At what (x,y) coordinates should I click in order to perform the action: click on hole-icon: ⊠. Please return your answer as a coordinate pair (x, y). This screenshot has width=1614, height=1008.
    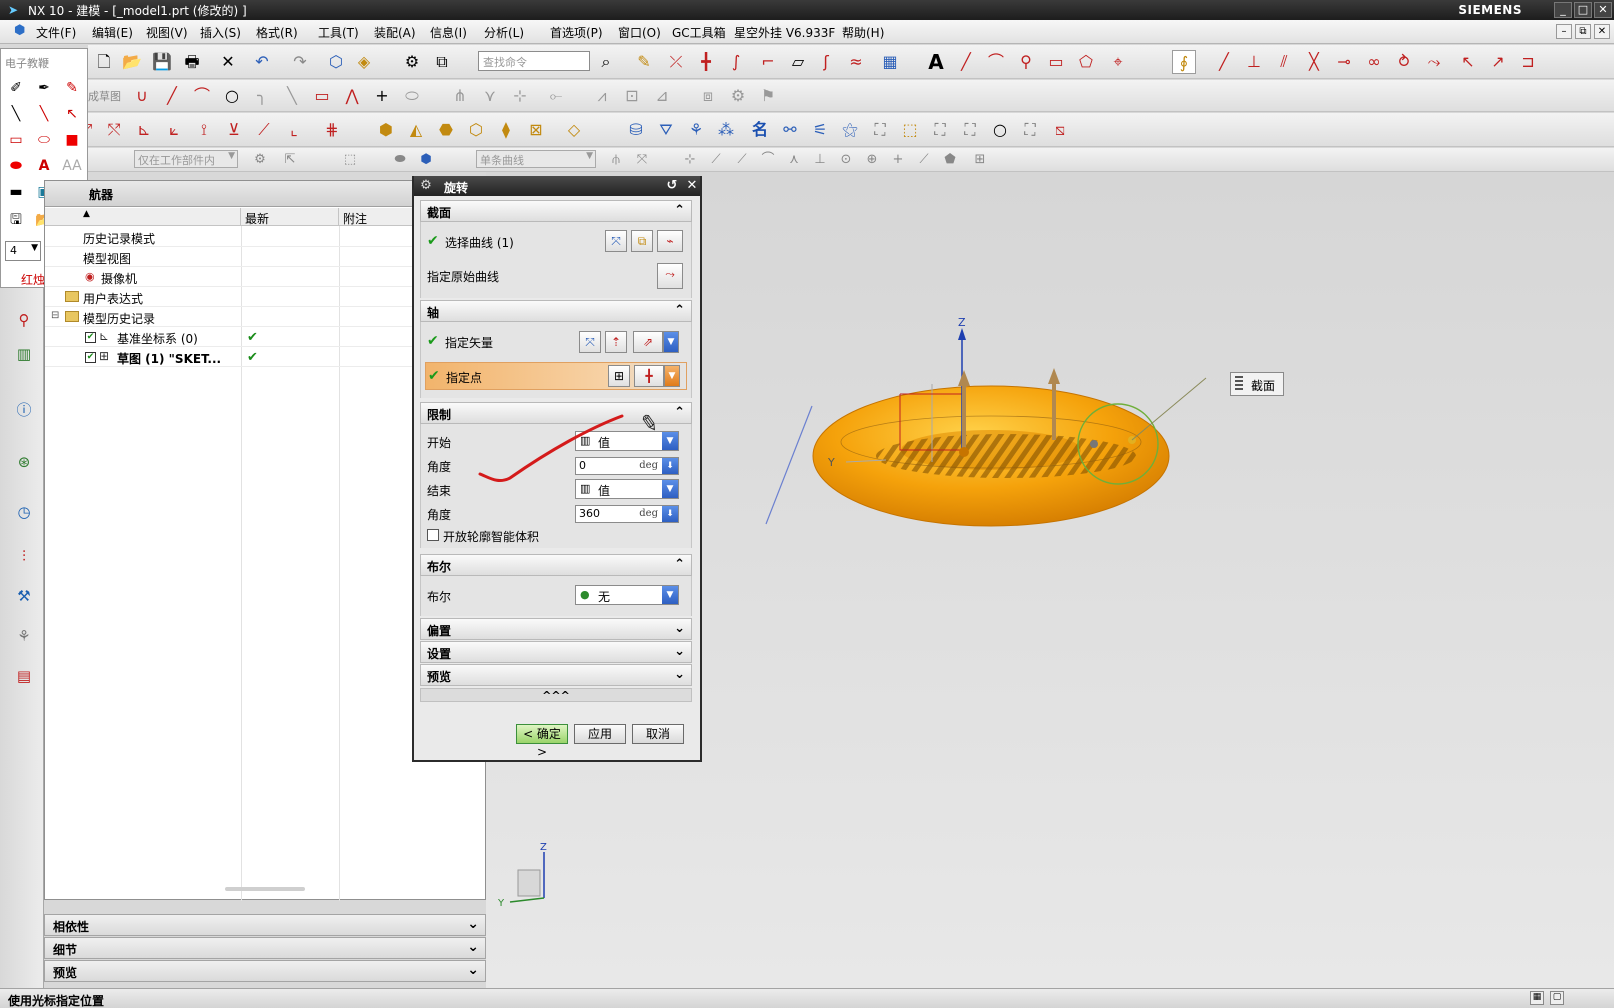
    Looking at the image, I should click on (536, 130).